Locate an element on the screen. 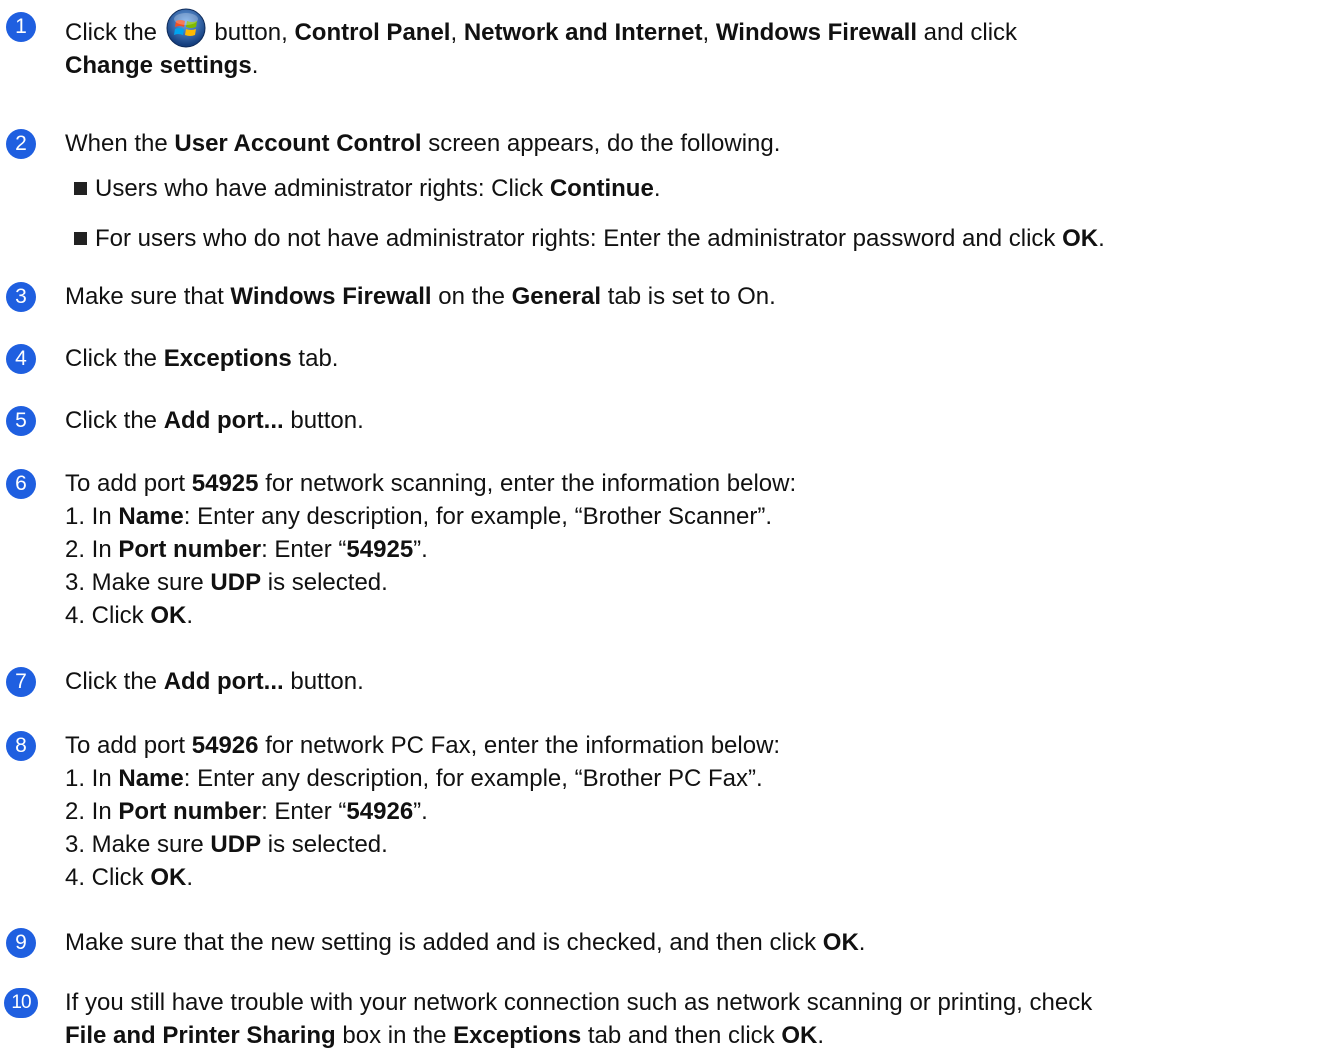  step-text: Click the Exceptions tab. is located at coordinates (202, 358).